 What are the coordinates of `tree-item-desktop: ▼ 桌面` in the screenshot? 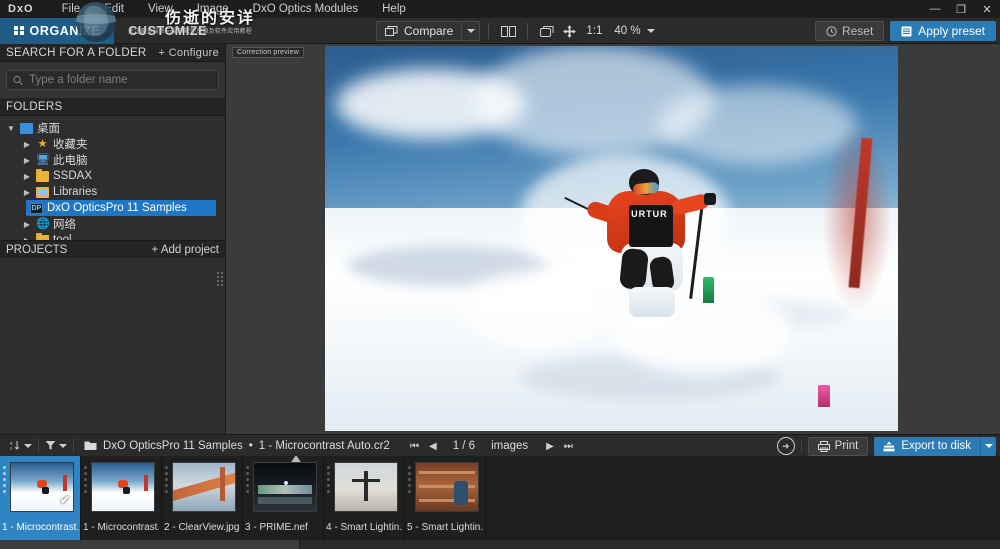 It's located at (112, 128).